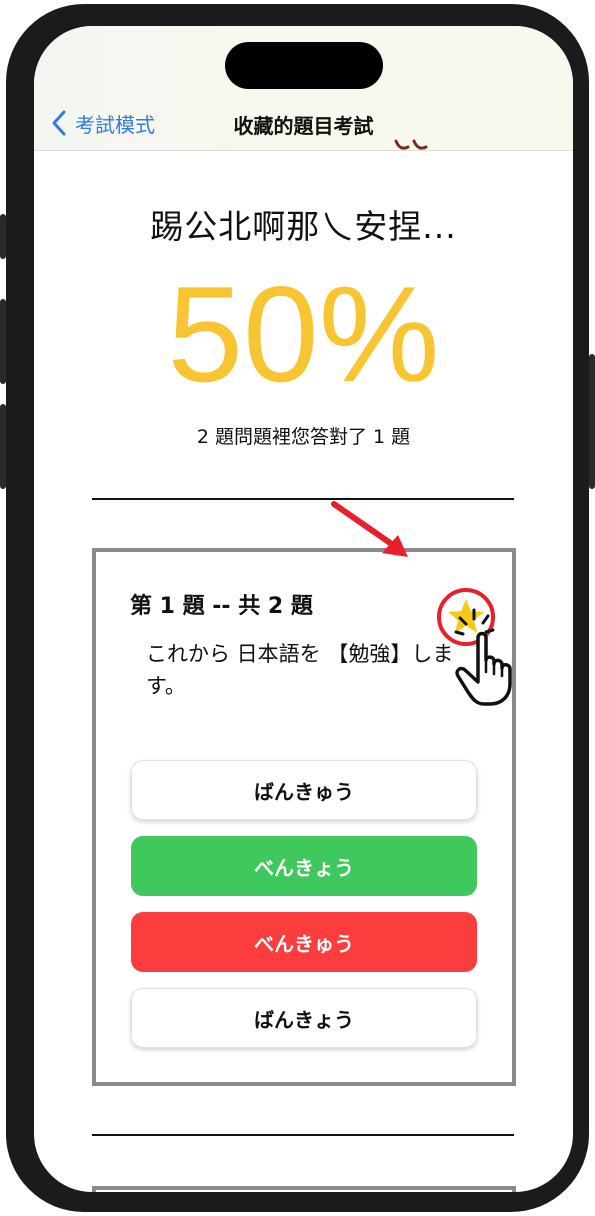 The image size is (595, 1216). I want to click on next-question-card, so click(304, 1189).